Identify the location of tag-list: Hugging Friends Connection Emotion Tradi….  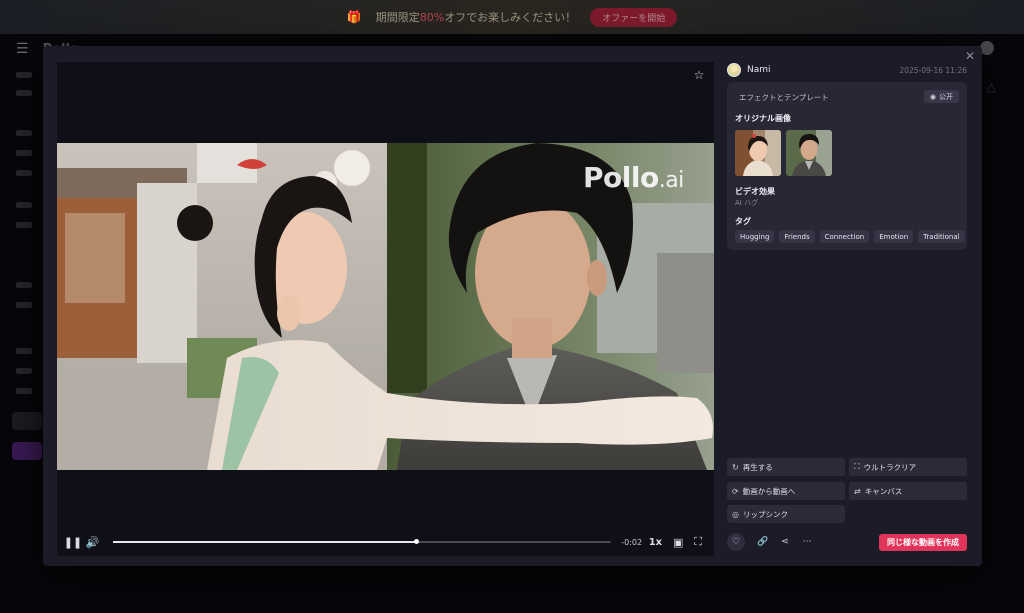
(850, 236).